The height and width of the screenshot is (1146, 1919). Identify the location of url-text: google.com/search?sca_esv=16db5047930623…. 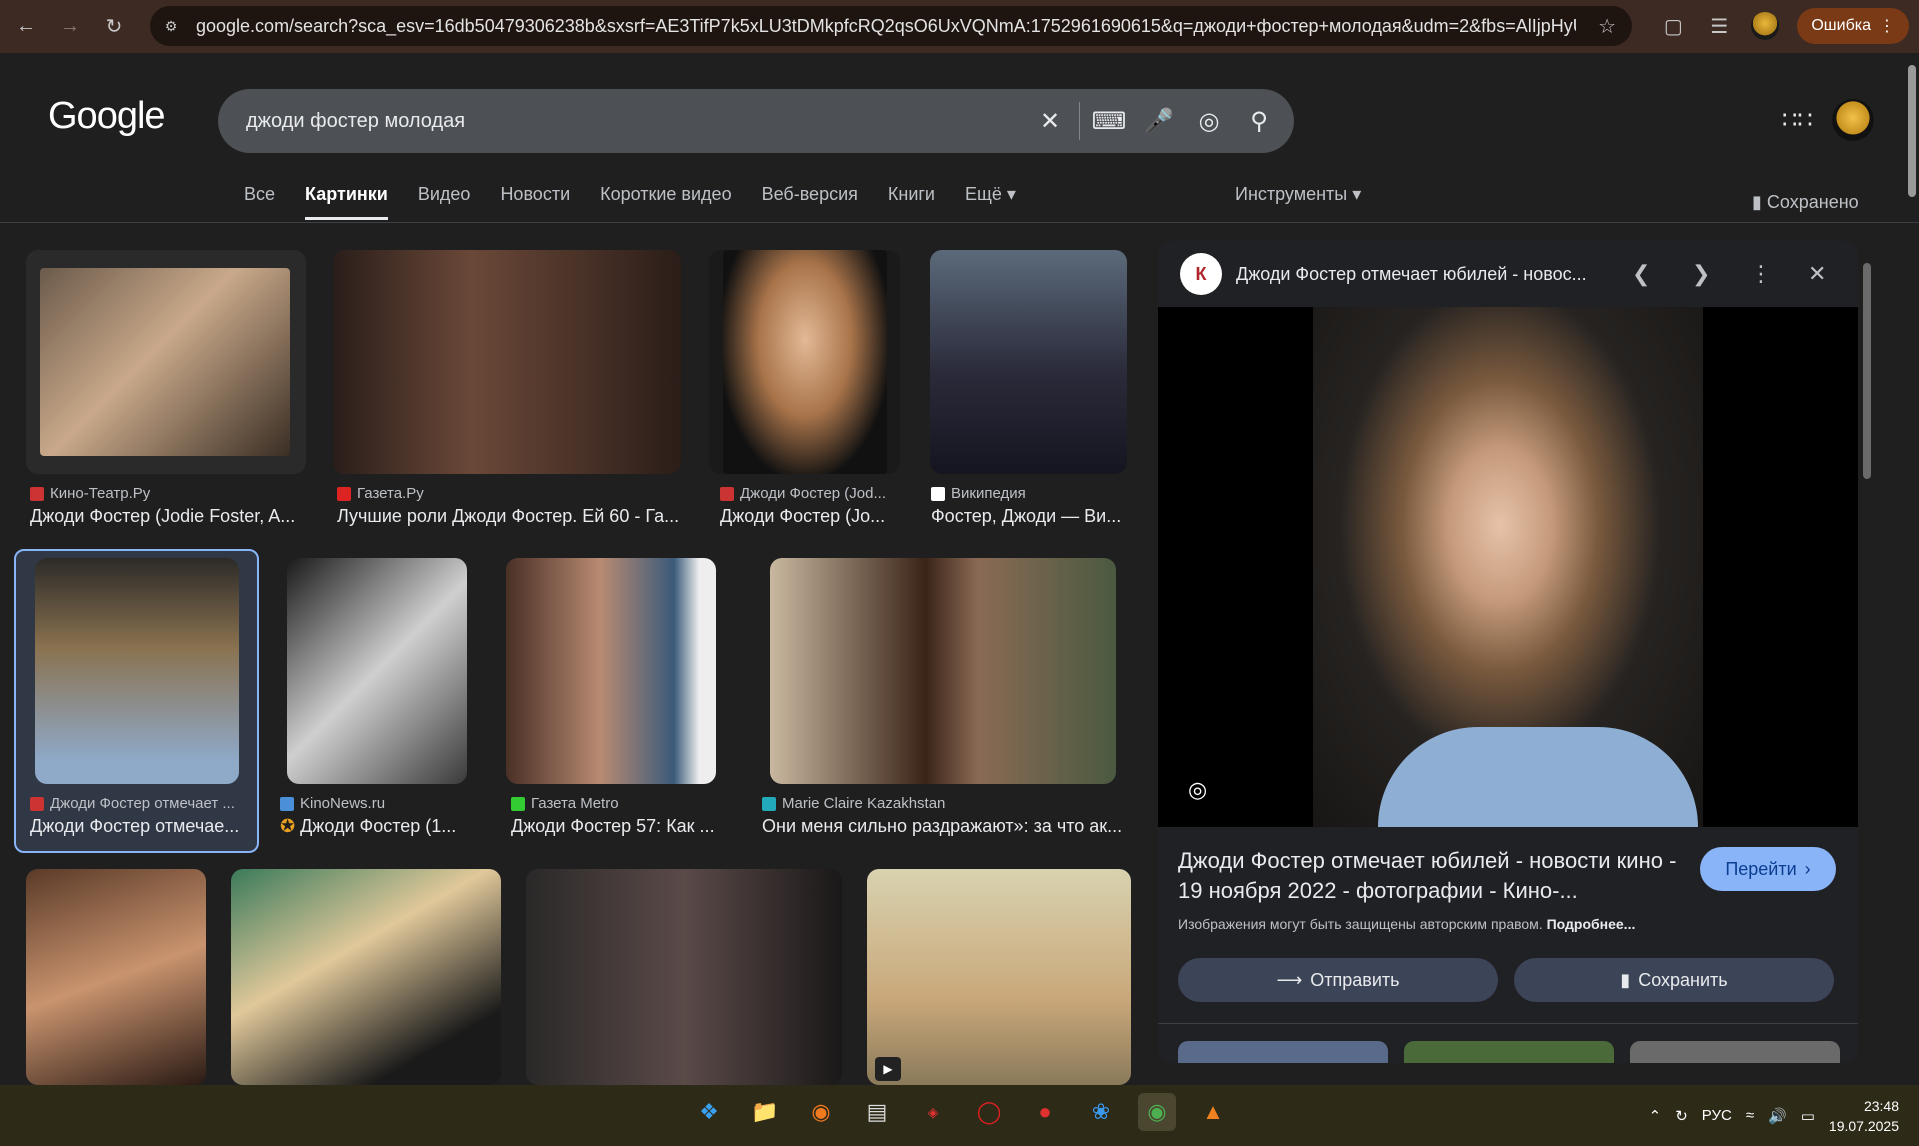
(886, 26).